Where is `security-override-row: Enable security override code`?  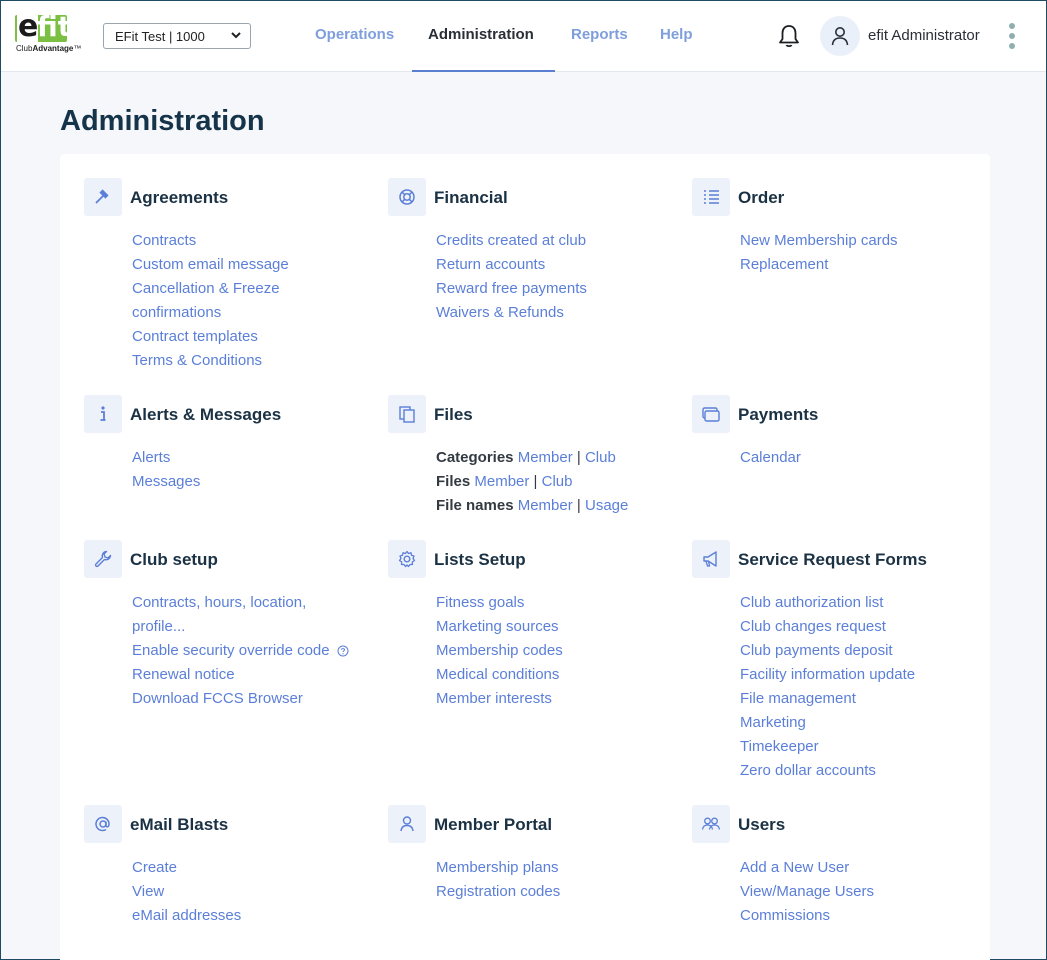 security-override-row: Enable security override code is located at coordinates (252, 651).